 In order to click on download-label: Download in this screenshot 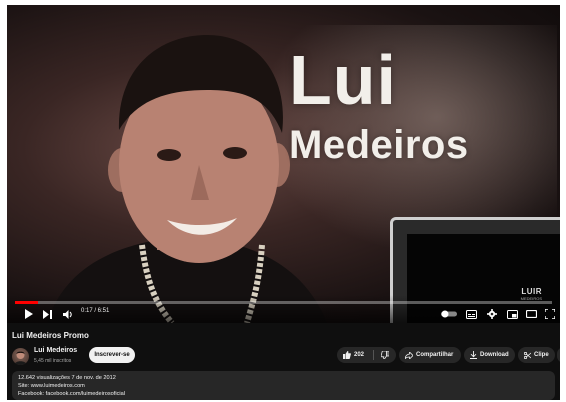, I will do `click(494, 355)`.